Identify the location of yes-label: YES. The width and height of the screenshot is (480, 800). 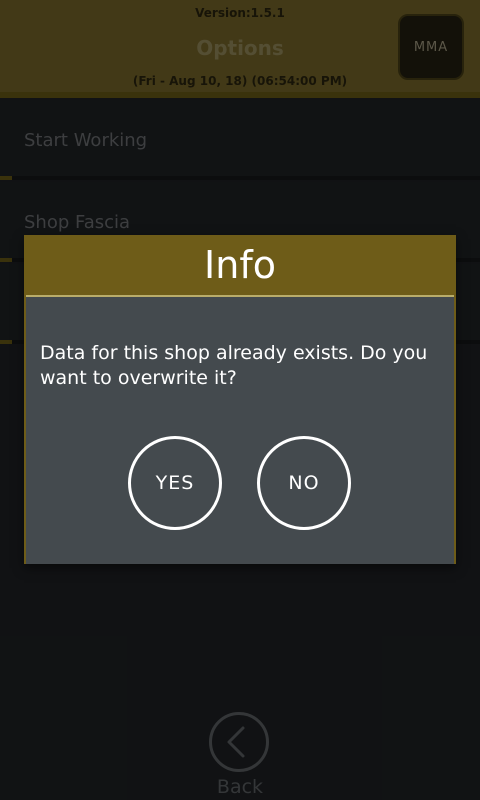
(175, 483).